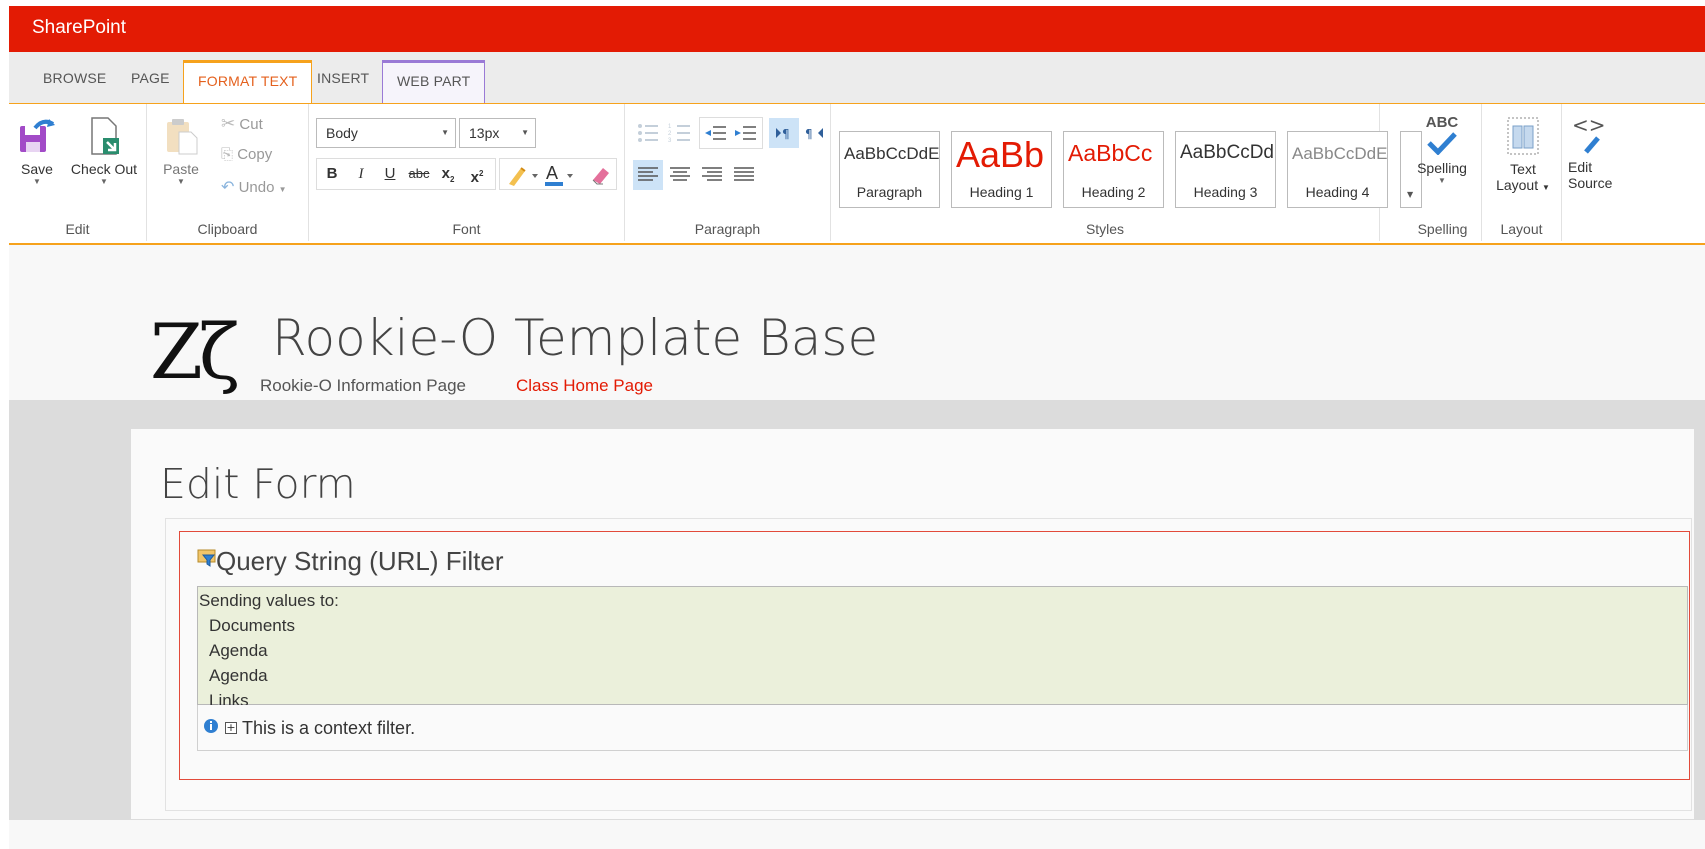 The image size is (1705, 849). What do you see at coordinates (1633, 172) in the screenshot?
I see `ribbon-group-markup: <> Edit Source` at bounding box center [1633, 172].